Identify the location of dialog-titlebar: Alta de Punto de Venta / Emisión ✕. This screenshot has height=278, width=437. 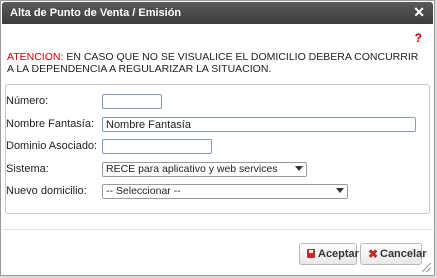
(217, 13).